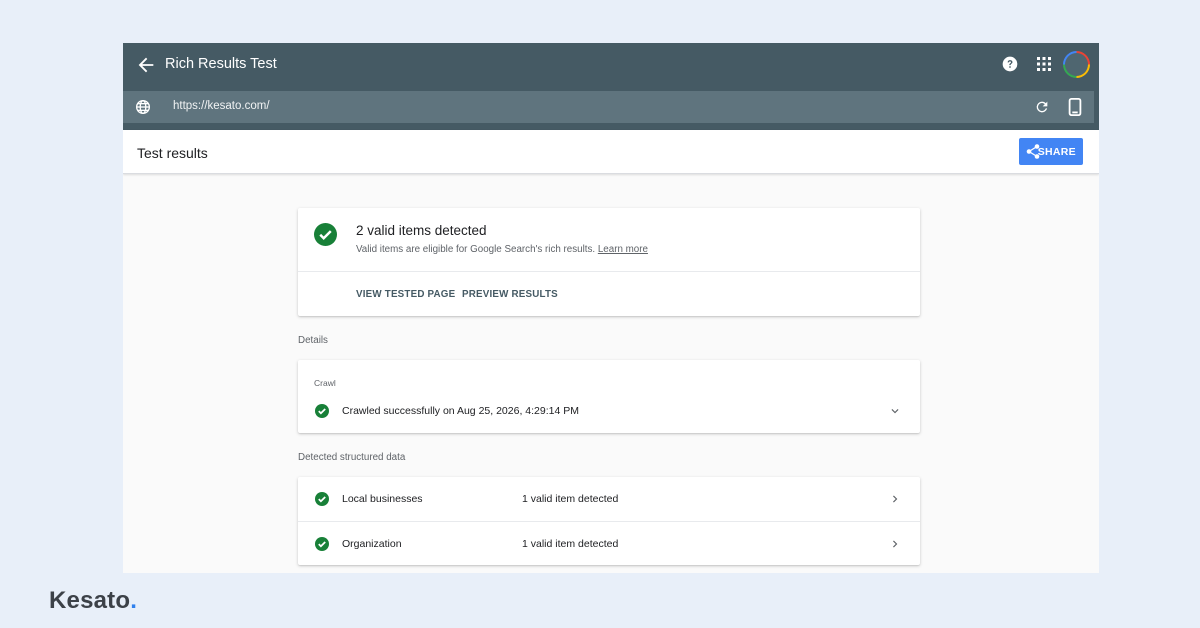 This screenshot has height=628, width=1200. Describe the element at coordinates (510, 294) in the screenshot. I see `preview-results-button: PREVIEW RESULTS` at that location.